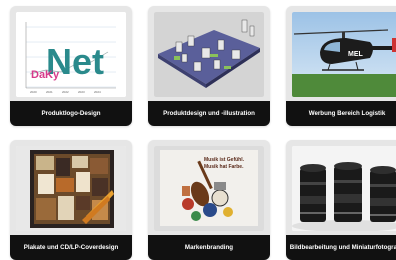 The image size is (396, 260). I want to click on svg-text: 2020, so click(33, 92).